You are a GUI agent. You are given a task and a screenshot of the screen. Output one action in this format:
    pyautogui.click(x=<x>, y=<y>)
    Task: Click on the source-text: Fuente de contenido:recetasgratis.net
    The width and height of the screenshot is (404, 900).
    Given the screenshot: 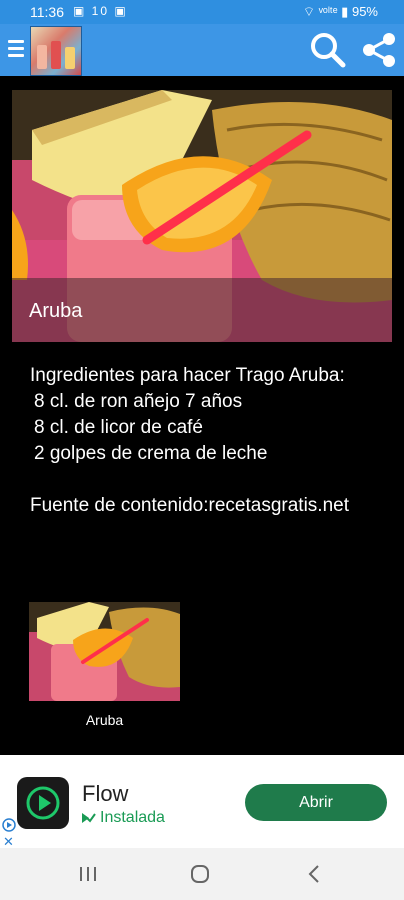 What is the action you would take?
    pyautogui.click(x=189, y=505)
    